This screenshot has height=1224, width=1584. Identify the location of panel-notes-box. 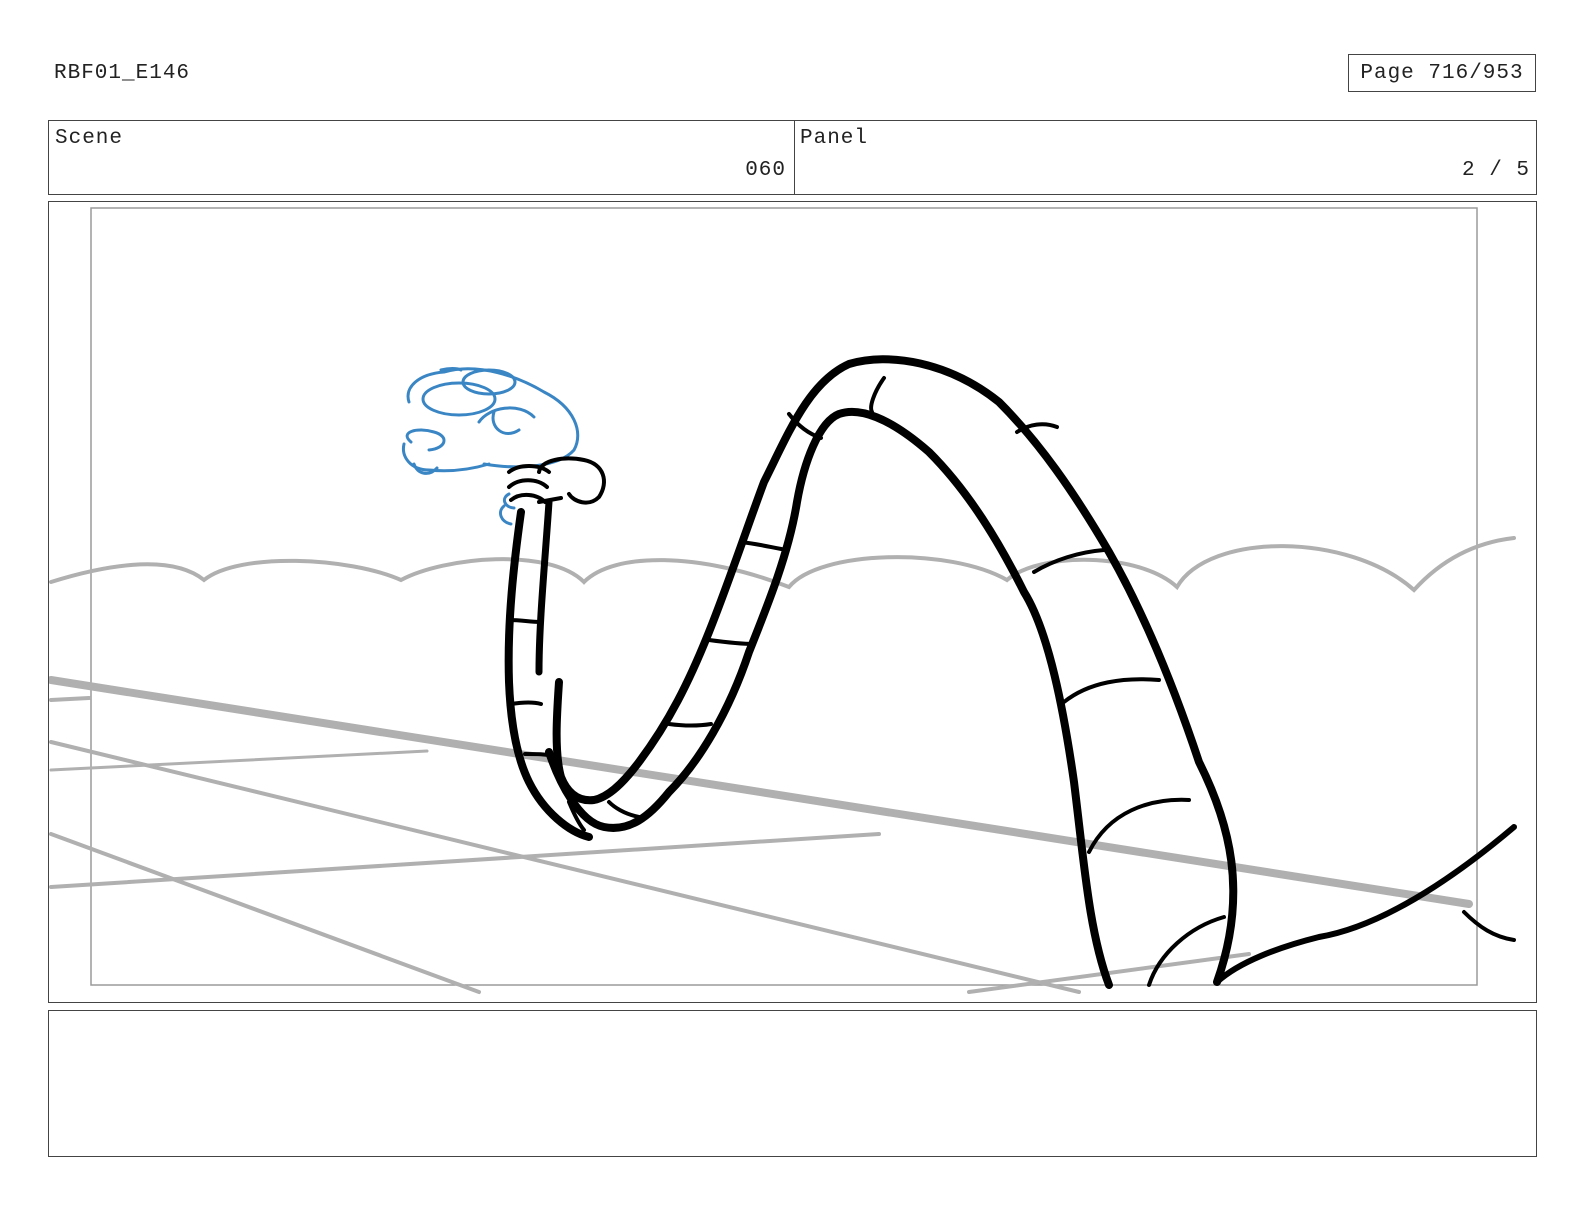
(792, 1083).